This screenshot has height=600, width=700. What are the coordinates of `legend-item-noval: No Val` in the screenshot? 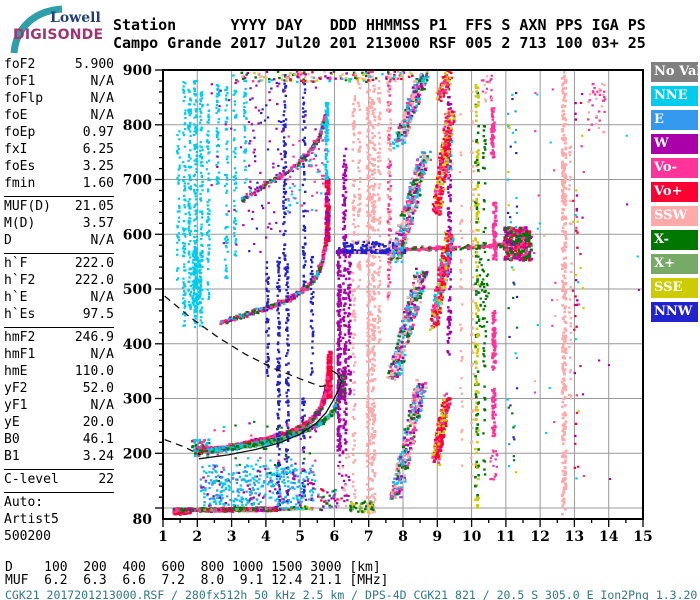 It's located at (674, 72).